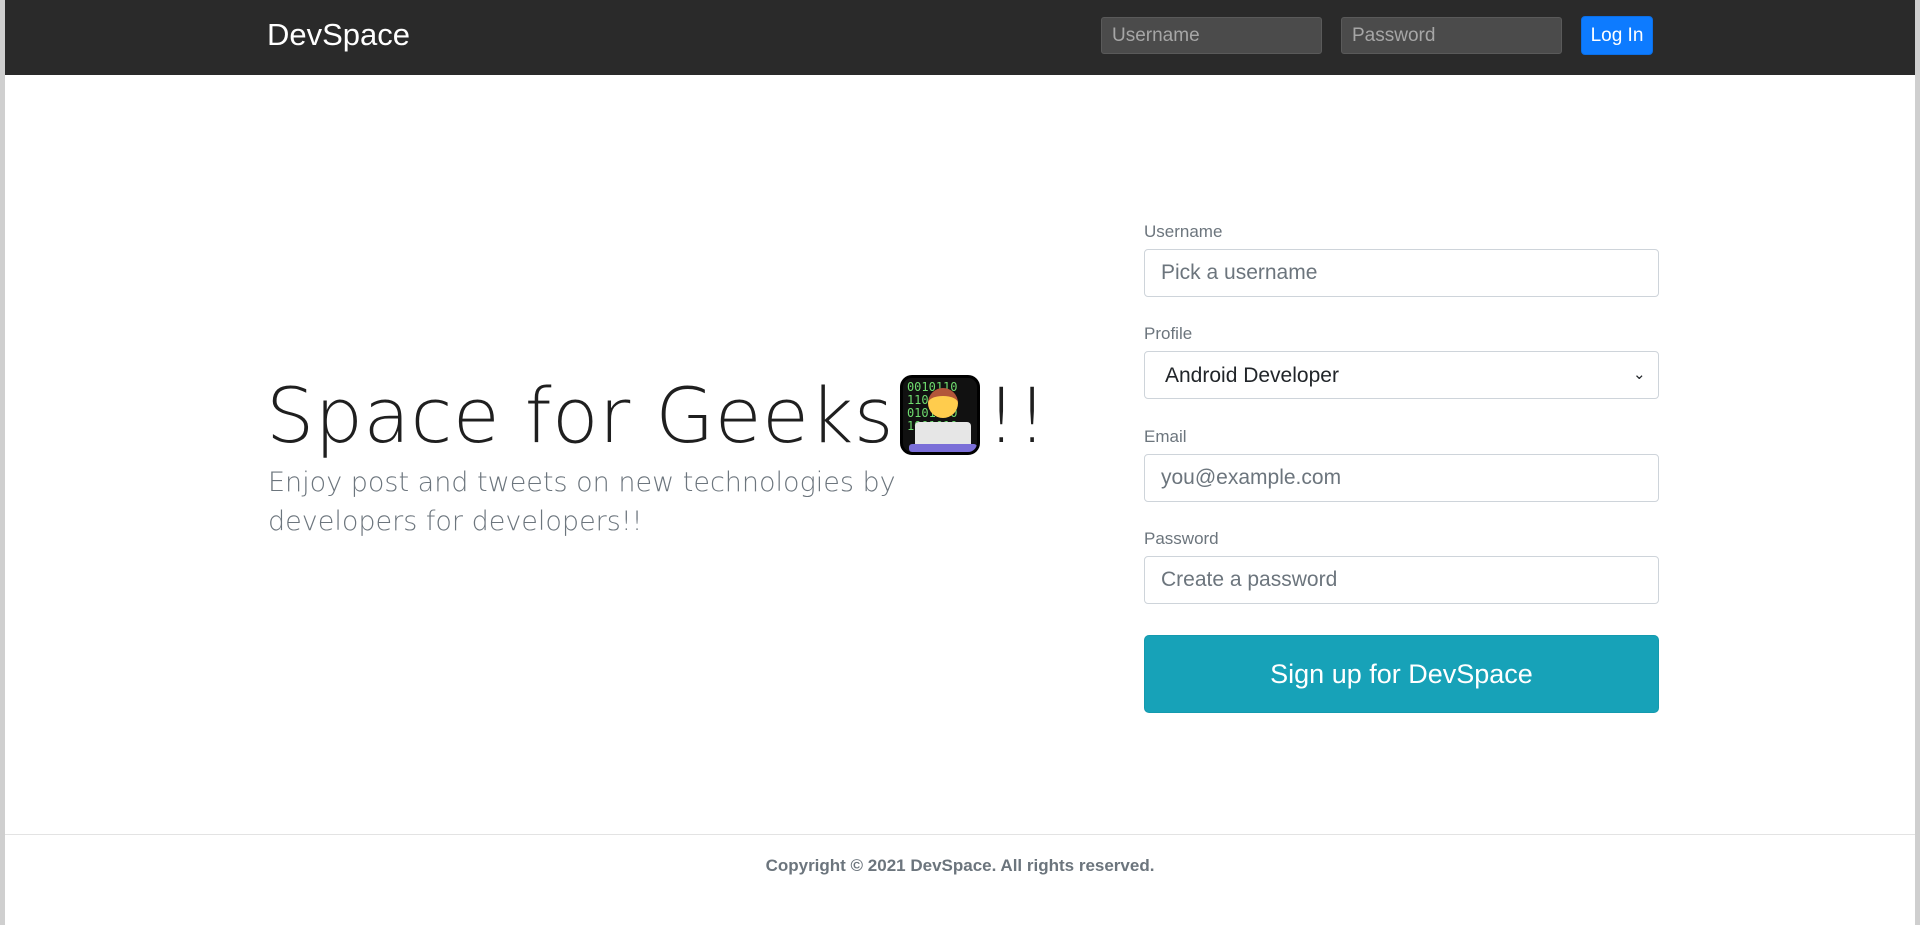 The image size is (1920, 925). What do you see at coordinates (1617, 35) in the screenshot?
I see `login-button: Log In` at bounding box center [1617, 35].